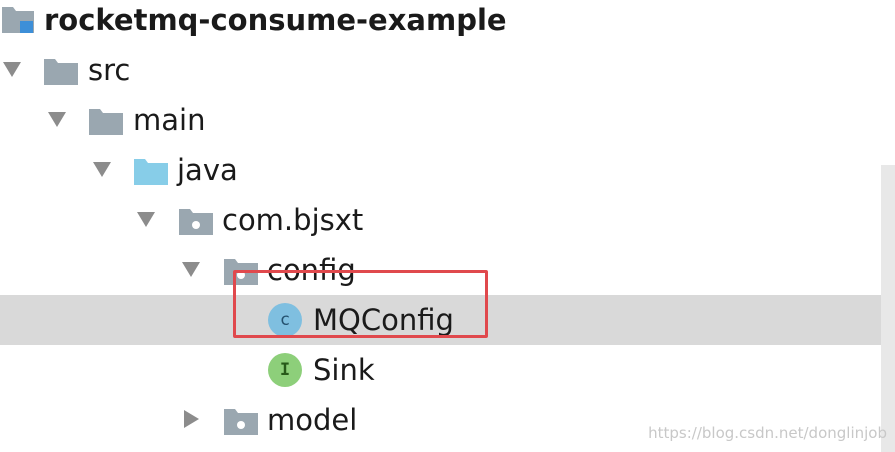 The width and height of the screenshot is (895, 452). I want to click on tree-row-com-bjsxt: com.bjsxt, so click(447, 220).